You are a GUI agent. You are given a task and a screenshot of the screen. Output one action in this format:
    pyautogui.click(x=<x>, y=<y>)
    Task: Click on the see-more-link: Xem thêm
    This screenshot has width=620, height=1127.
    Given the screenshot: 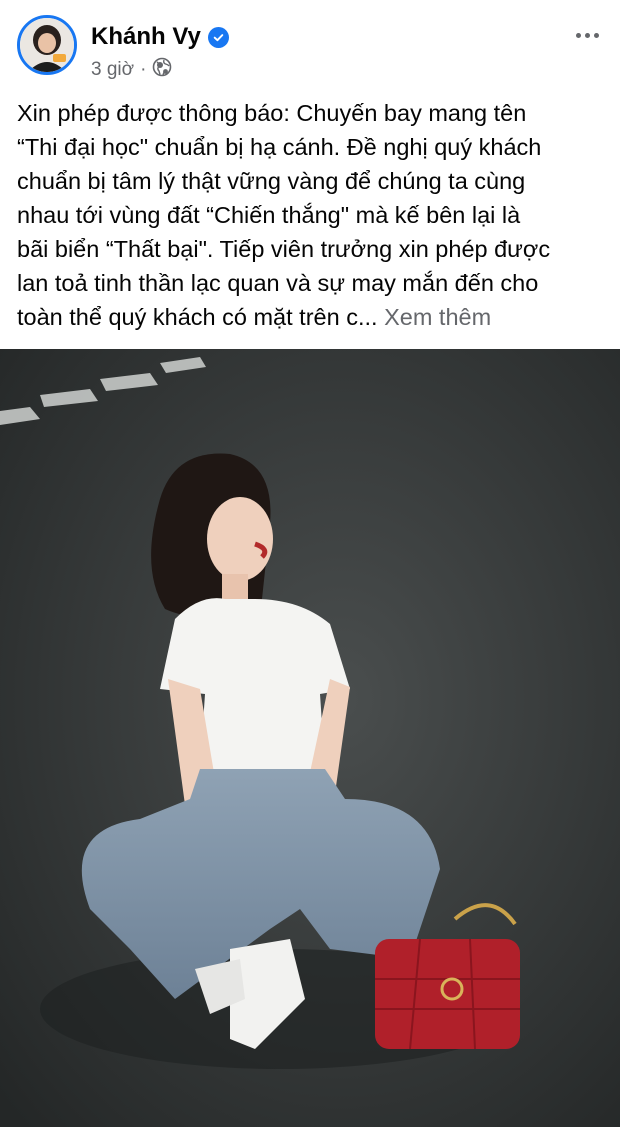 What is the action you would take?
    pyautogui.click(x=437, y=317)
    